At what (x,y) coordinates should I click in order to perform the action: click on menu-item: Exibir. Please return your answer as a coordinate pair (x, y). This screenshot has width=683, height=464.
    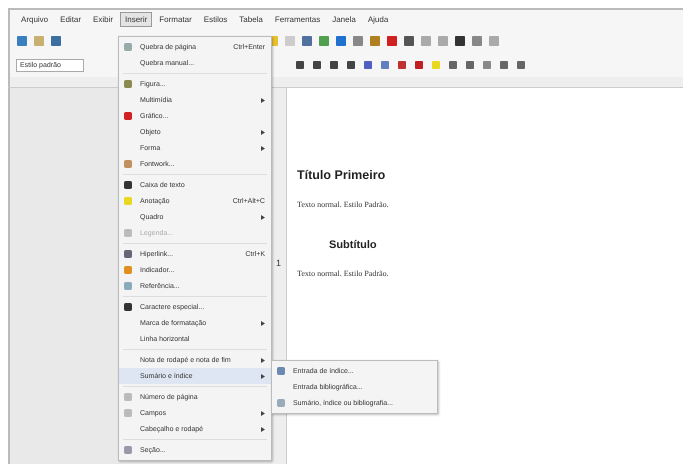
    Looking at the image, I should click on (103, 19).